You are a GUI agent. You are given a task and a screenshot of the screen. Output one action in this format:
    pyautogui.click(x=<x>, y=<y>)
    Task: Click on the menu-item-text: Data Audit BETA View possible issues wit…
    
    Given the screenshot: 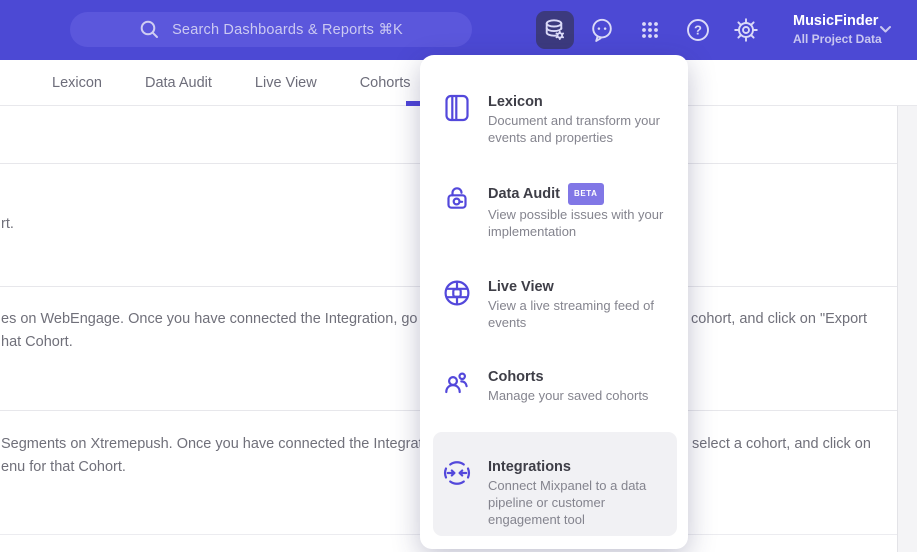 What is the action you would take?
    pyautogui.click(x=590, y=211)
    